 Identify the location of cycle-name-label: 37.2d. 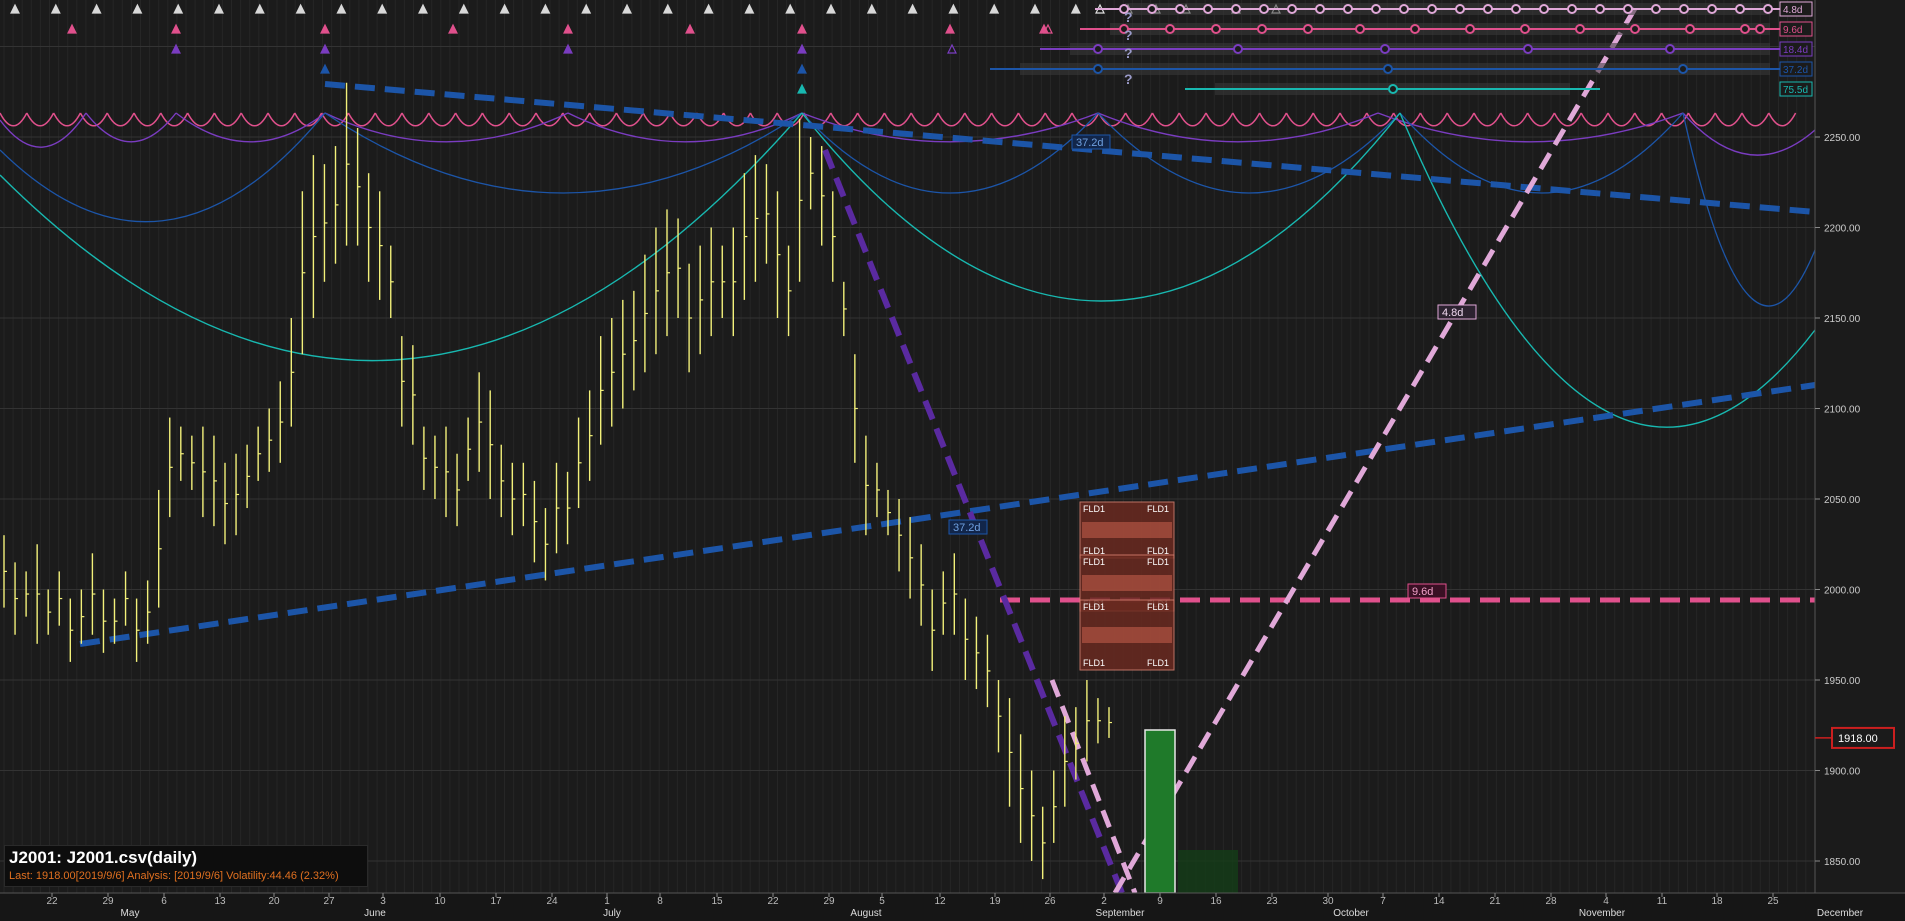
(1795, 70).